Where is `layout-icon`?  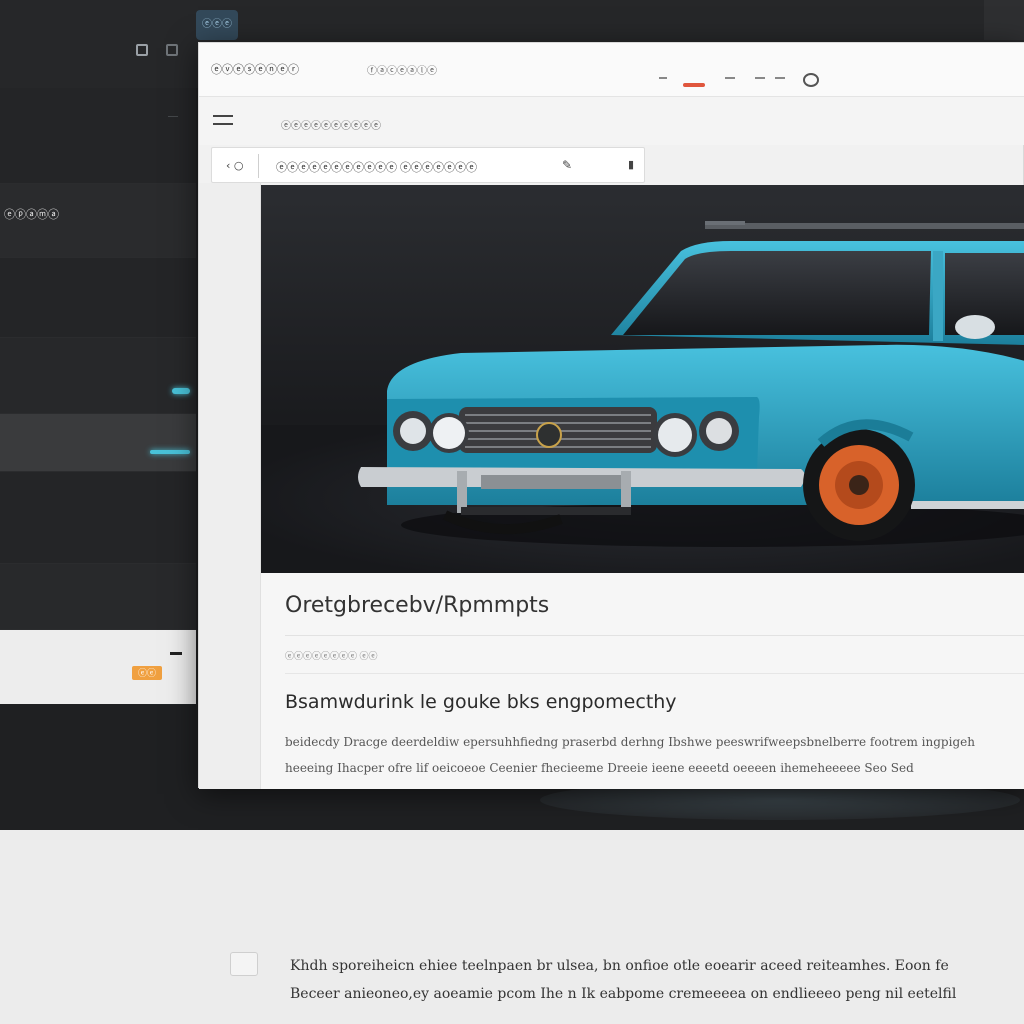
layout-icon is located at coordinates (780, 78).